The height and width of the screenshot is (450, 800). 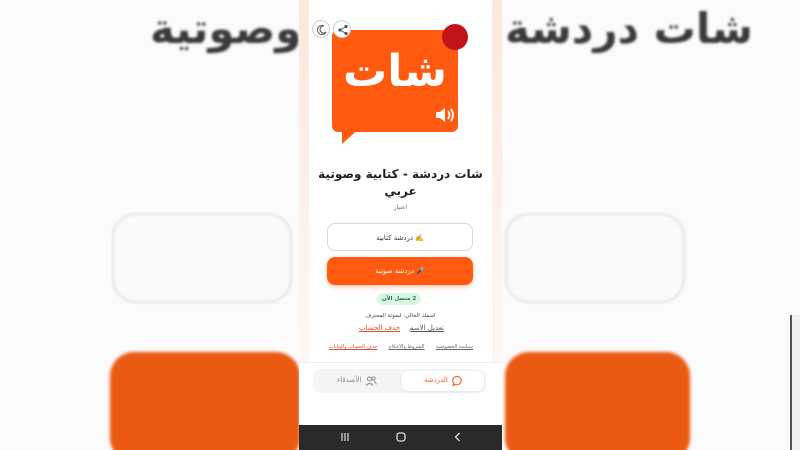 What do you see at coordinates (226, 28) in the screenshot?
I see `background-title-left: وصوتية` at bounding box center [226, 28].